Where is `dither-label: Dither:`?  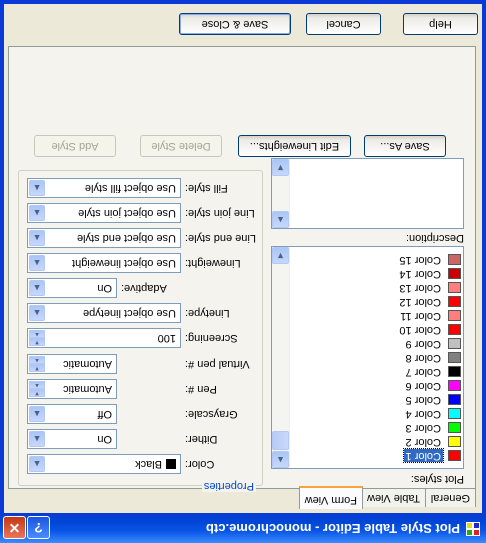
dither-label: Dither: is located at coordinates (201, 439).